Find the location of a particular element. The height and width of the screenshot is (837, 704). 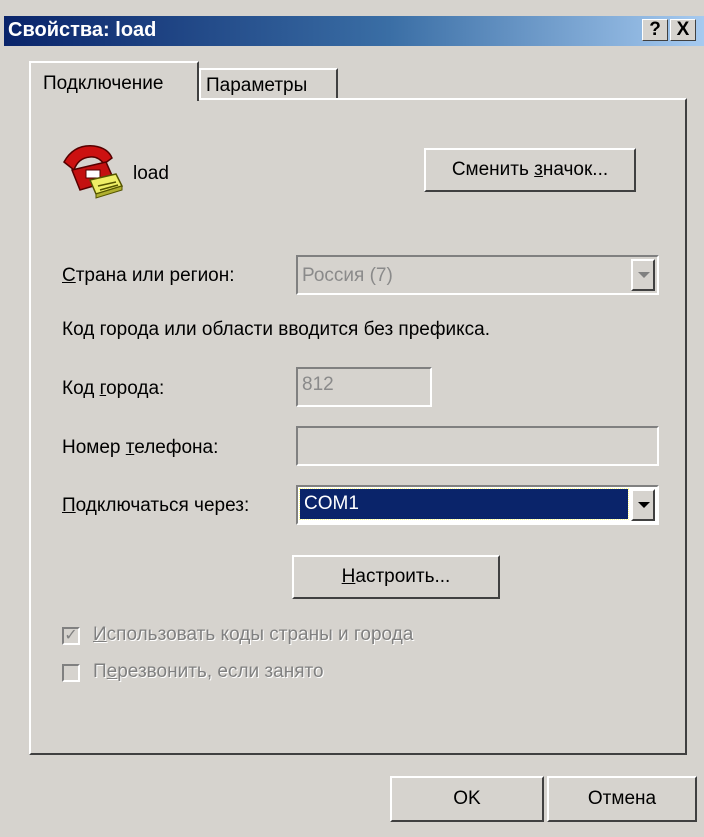

check-icon: ✓ is located at coordinates (71, 635).